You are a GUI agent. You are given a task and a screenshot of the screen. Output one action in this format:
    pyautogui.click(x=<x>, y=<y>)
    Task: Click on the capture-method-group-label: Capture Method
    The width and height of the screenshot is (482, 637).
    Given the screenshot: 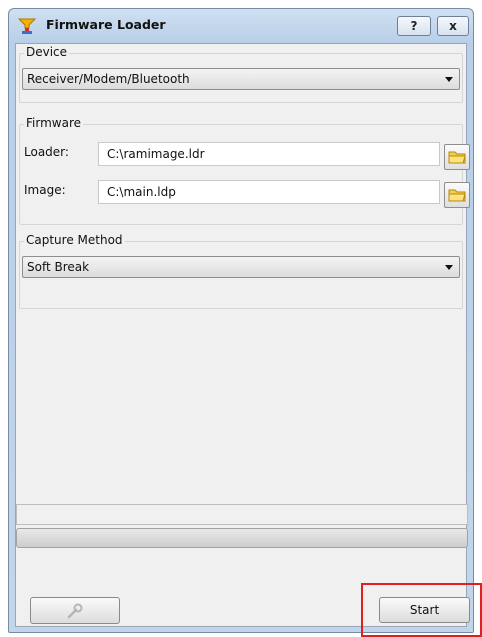 What is the action you would take?
    pyautogui.click(x=74, y=240)
    